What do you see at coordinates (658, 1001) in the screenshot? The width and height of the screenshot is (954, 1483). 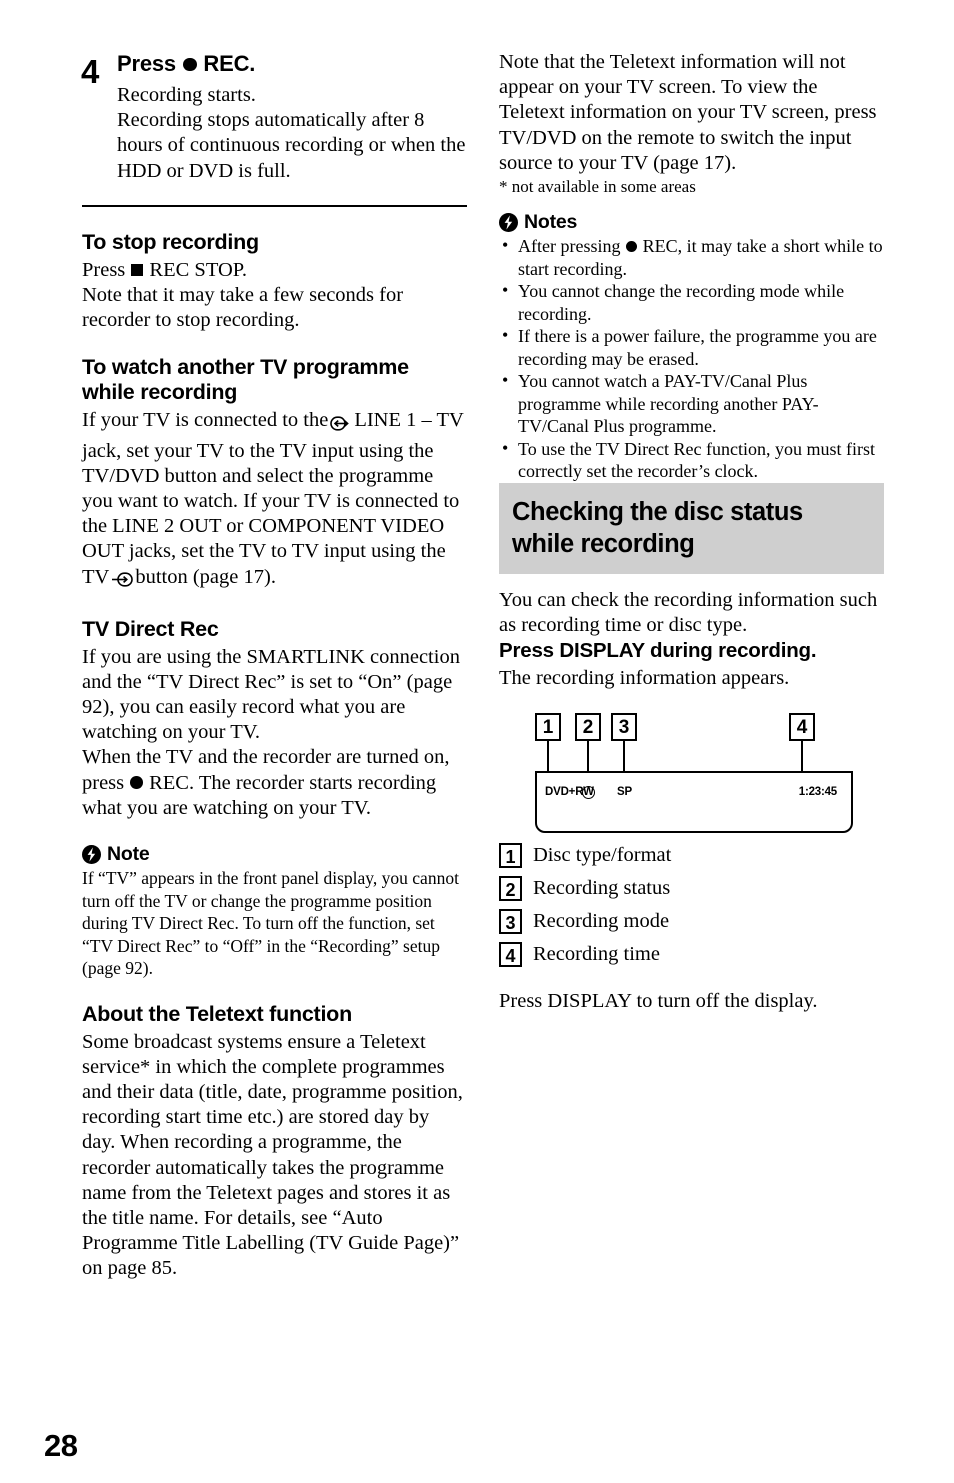 I see `closing-paragraph: Press DISPLAY to turn off the display.` at bounding box center [658, 1001].